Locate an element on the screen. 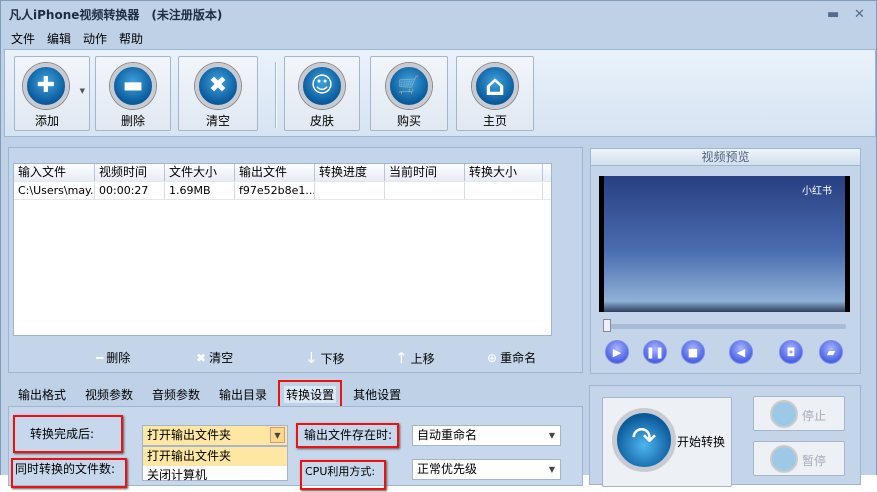 This screenshot has width=877, height=492. pause-icon is located at coordinates (784, 459).